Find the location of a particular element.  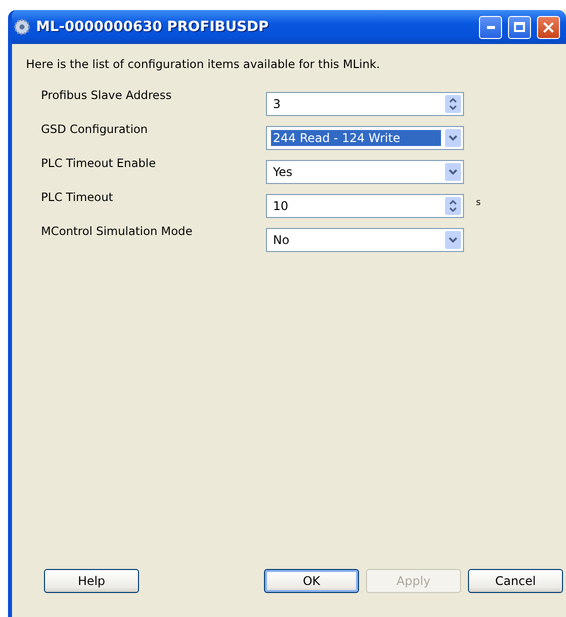

spin-field: 3 is located at coordinates (365, 104).